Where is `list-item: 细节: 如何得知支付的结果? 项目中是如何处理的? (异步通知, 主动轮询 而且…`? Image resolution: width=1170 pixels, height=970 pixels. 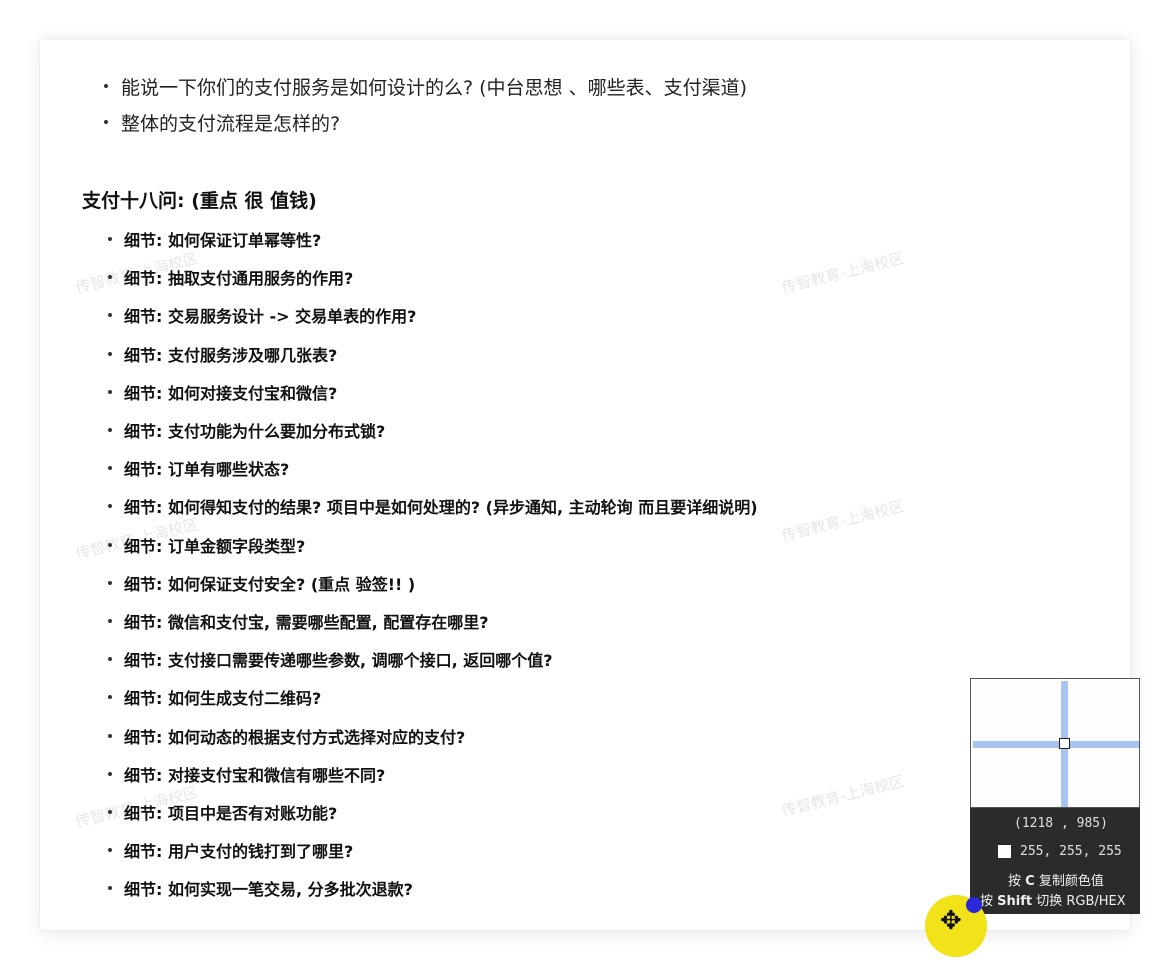 list-item: 细节: 如何得知支付的结果? 项目中是如何处理的? (异步通知, 主动轮询 而且… is located at coordinates (433, 506).